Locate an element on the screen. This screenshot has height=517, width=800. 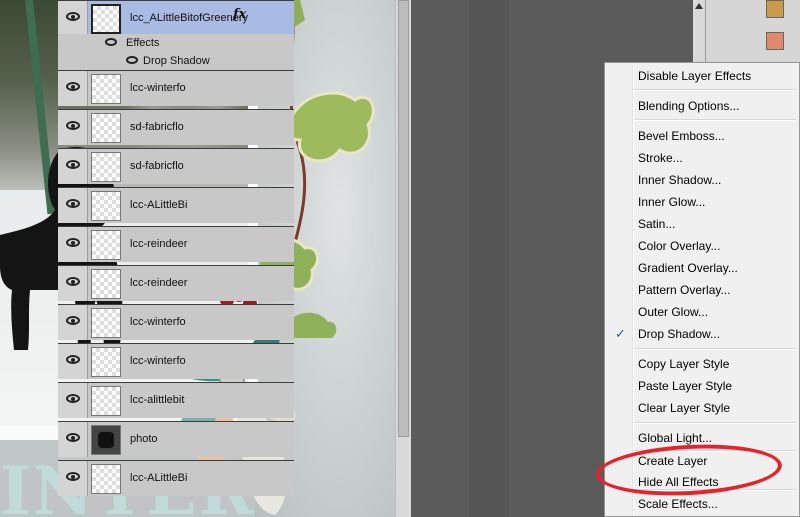
drop-shadow-effect-row: Drop Shadow is located at coordinates (176, 61).